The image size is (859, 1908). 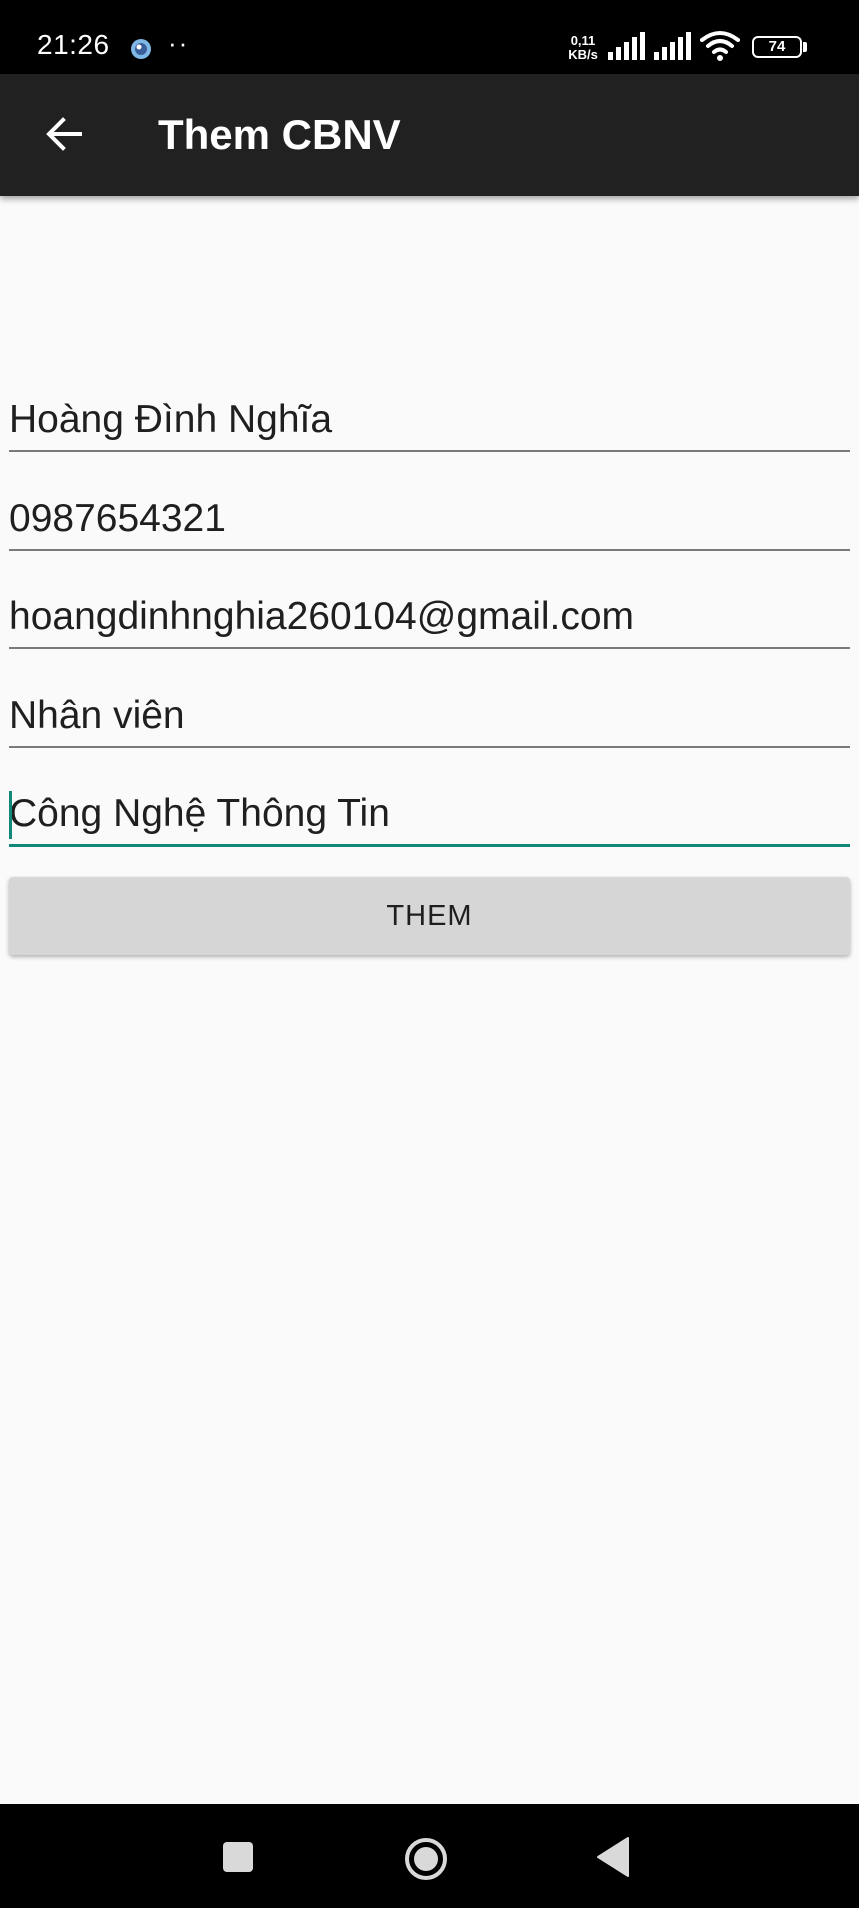 I want to click on position-input, so click(x=429, y=715).